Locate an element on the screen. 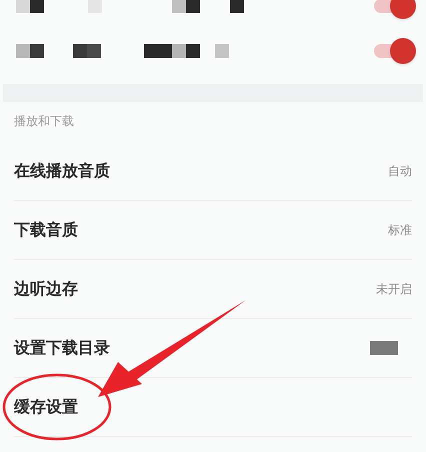  redacted-block is located at coordinates (384, 348).